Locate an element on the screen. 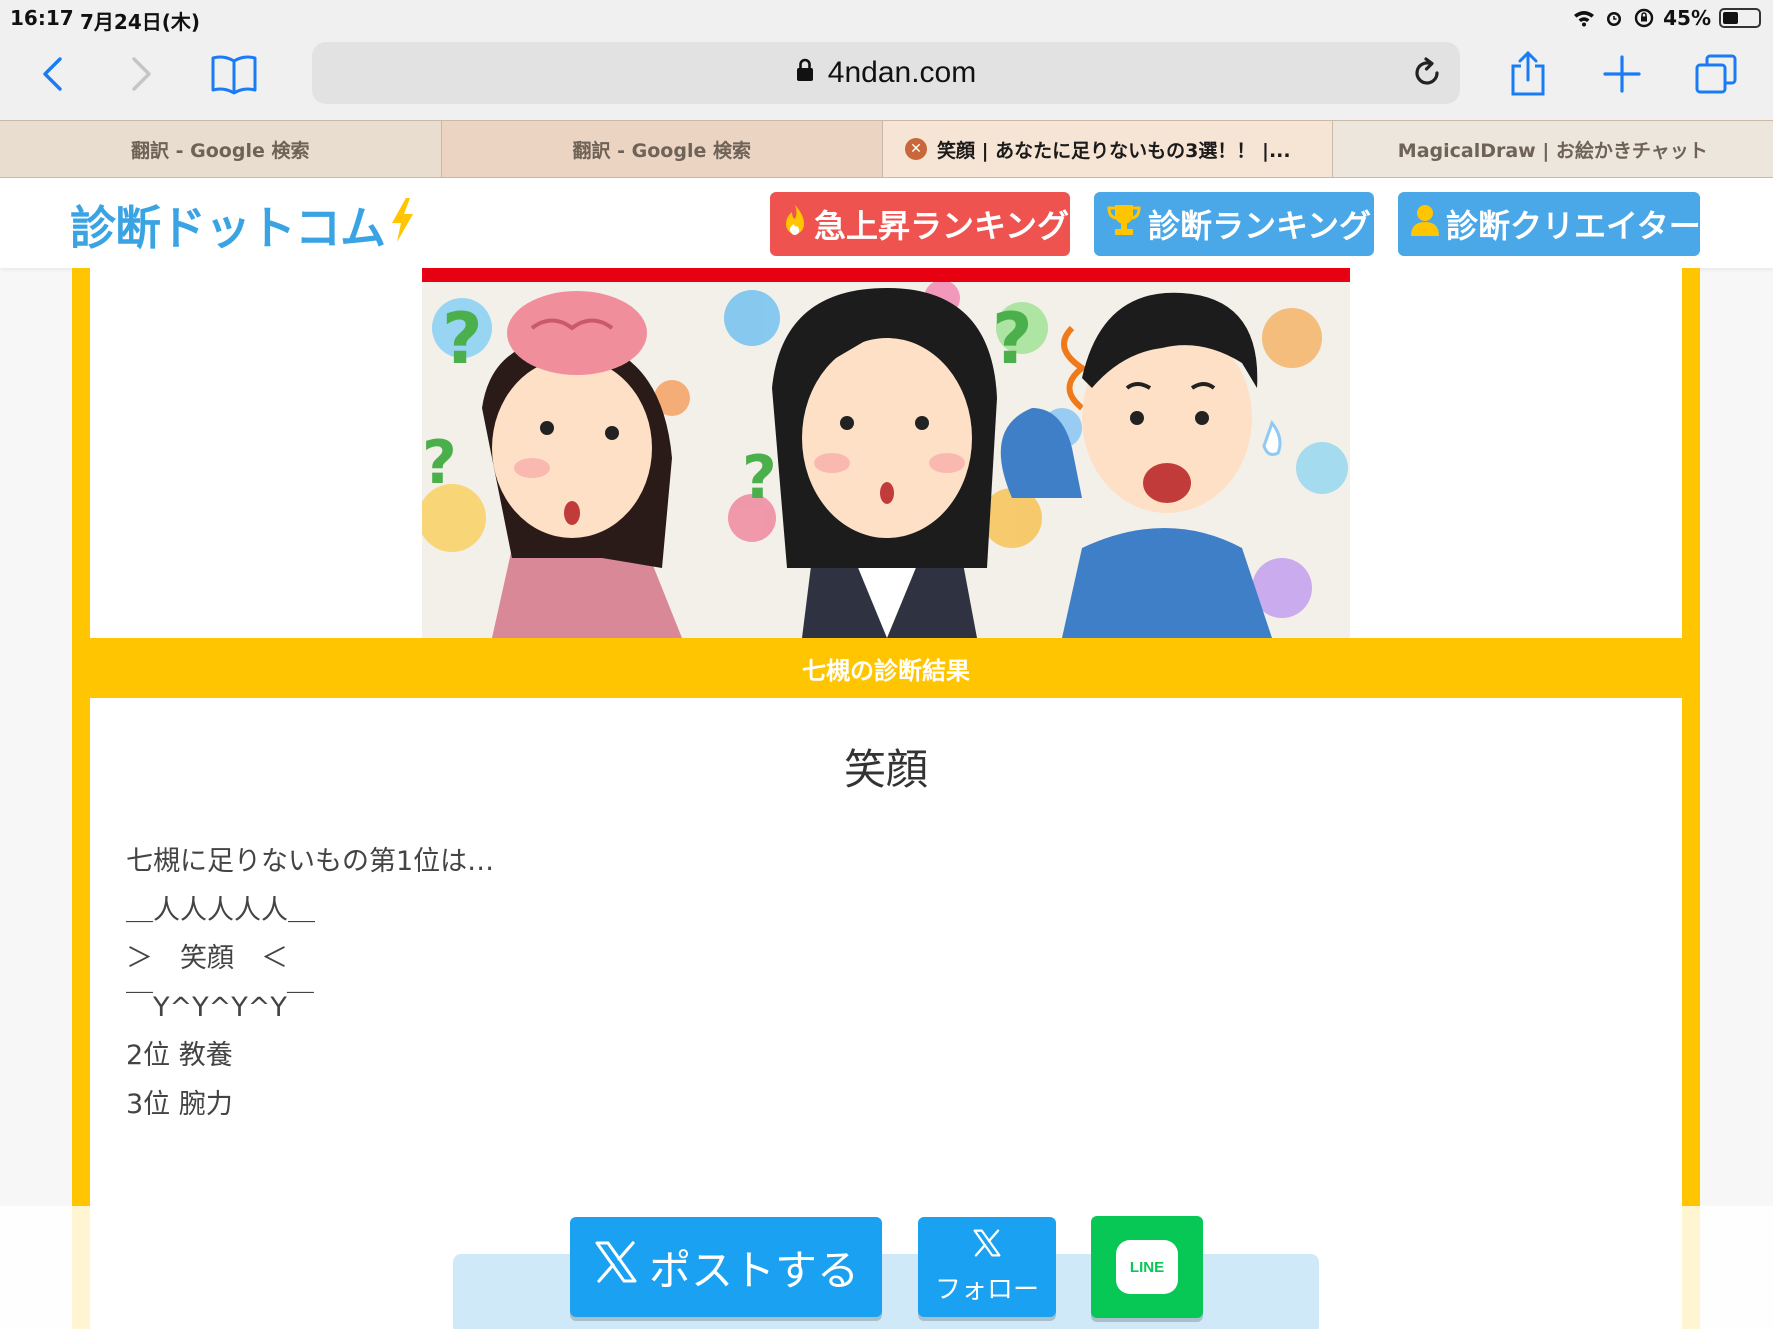  line-logo-icon: LINE is located at coordinates (1147, 1267).